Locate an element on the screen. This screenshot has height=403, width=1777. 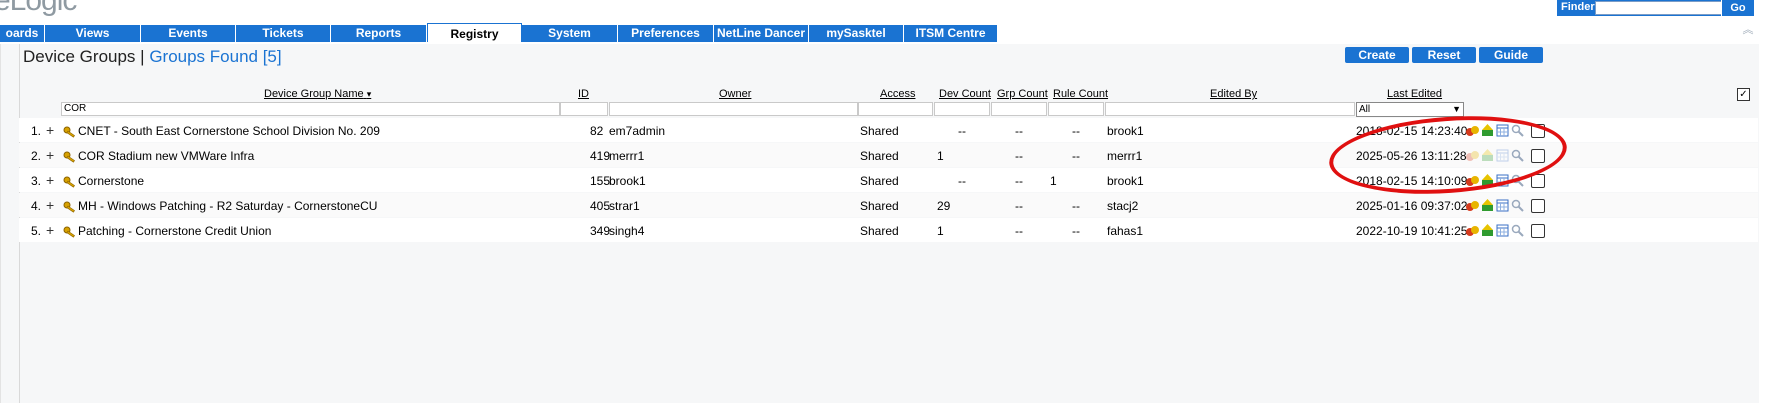
col-header-grp-count: Grp Count is located at coordinates (1022, 94).